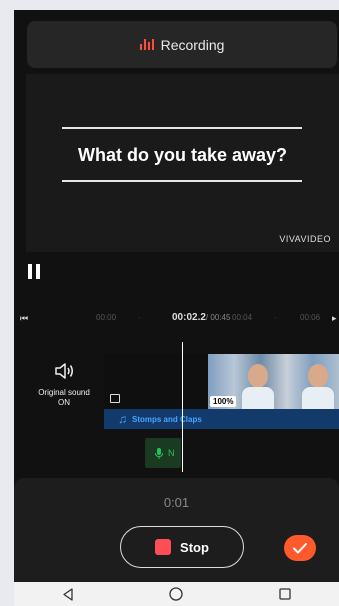 This screenshot has width=339, height=606. I want to click on speaker-icon, so click(64, 371).